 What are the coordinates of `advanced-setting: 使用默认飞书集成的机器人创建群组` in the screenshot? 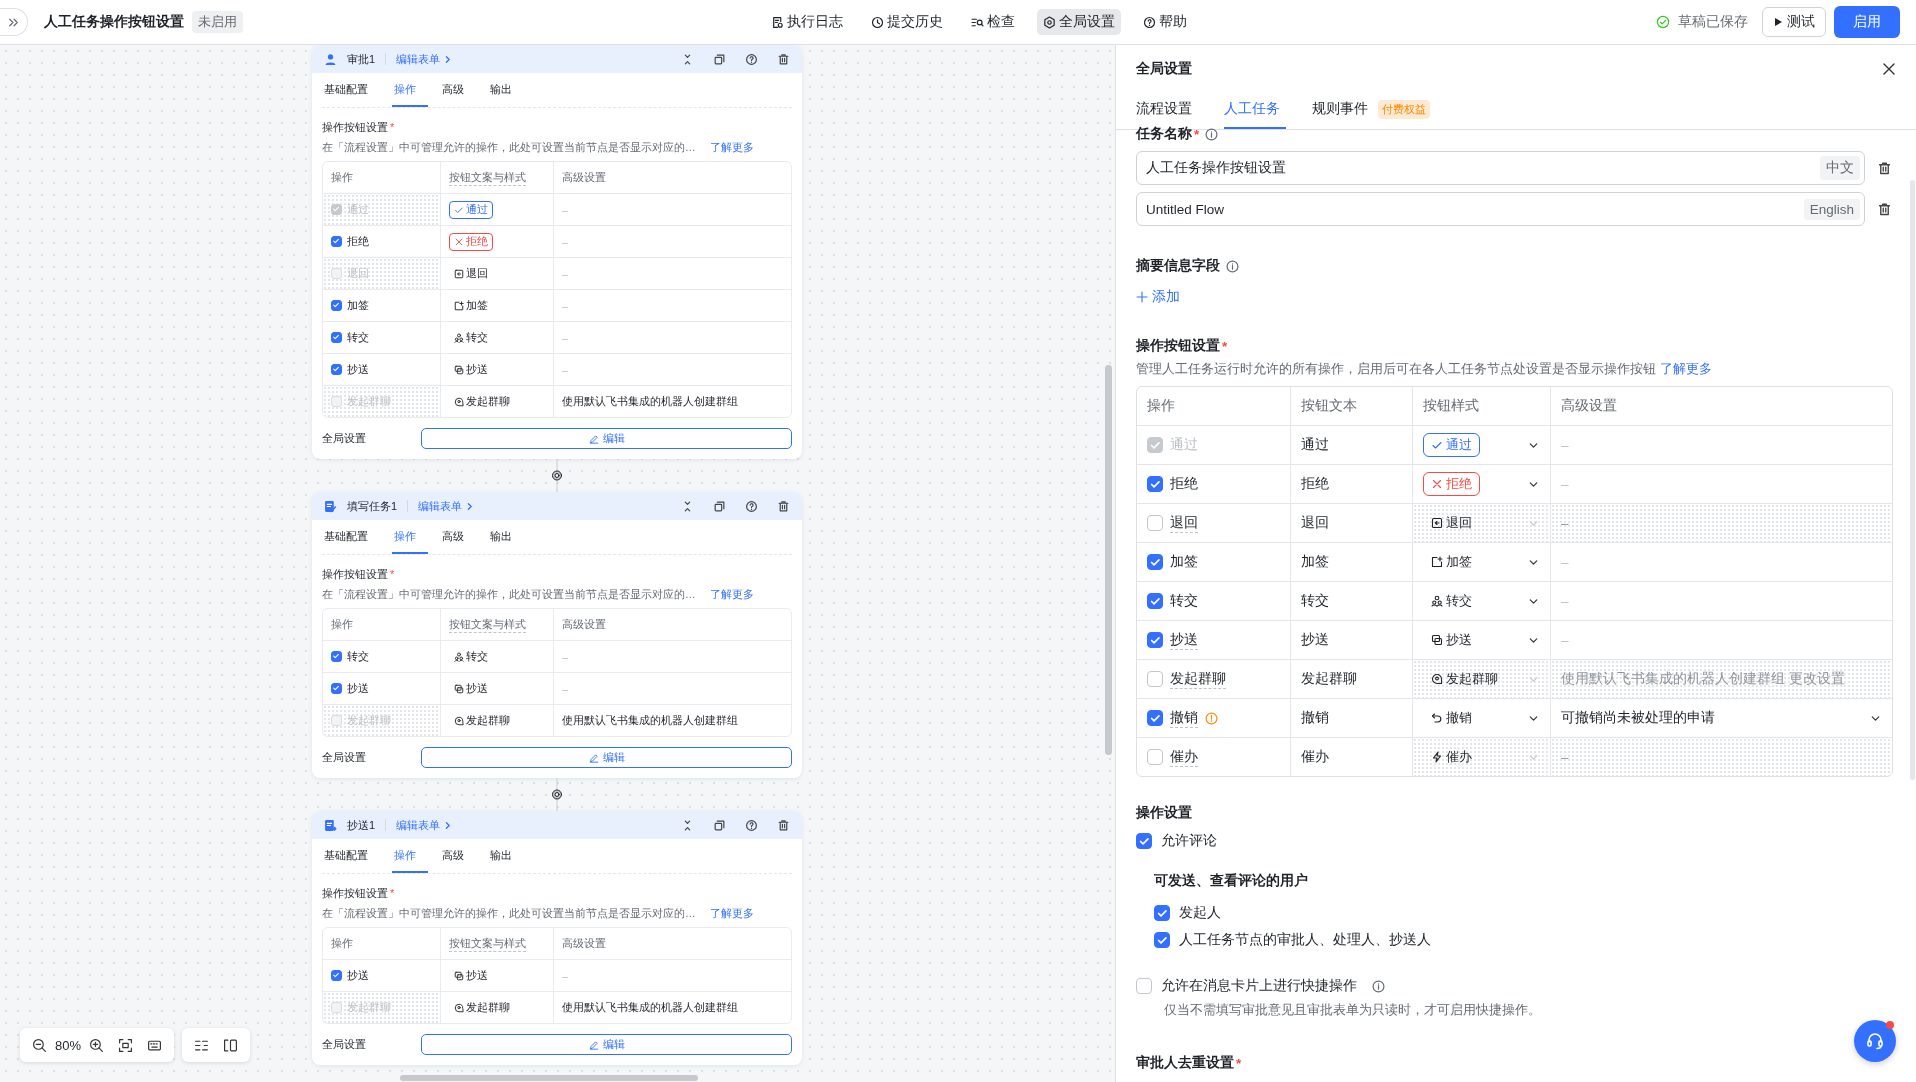 It's located at (650, 1007).